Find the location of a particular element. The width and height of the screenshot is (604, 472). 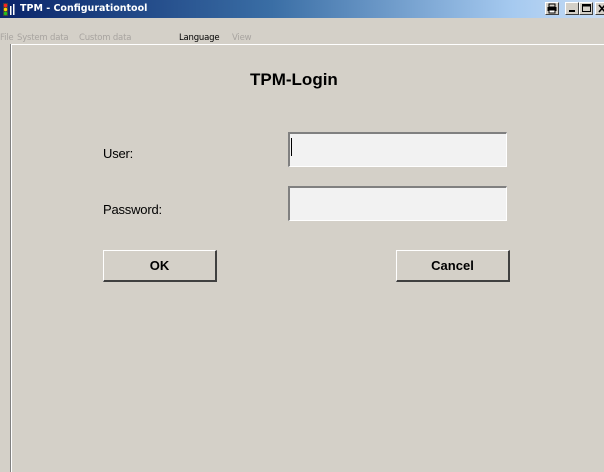

maximize-icon is located at coordinates (586, 8).